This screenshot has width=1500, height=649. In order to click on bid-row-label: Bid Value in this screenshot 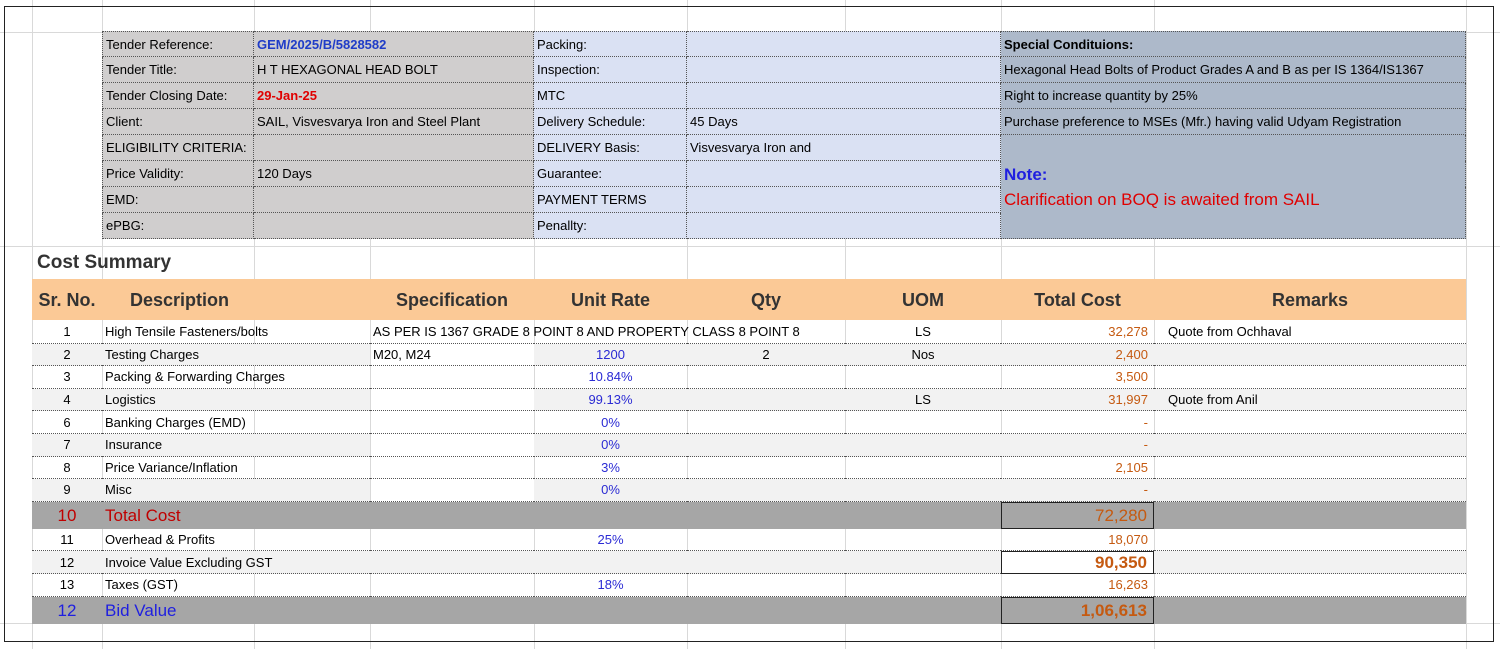, I will do `click(551, 610)`.